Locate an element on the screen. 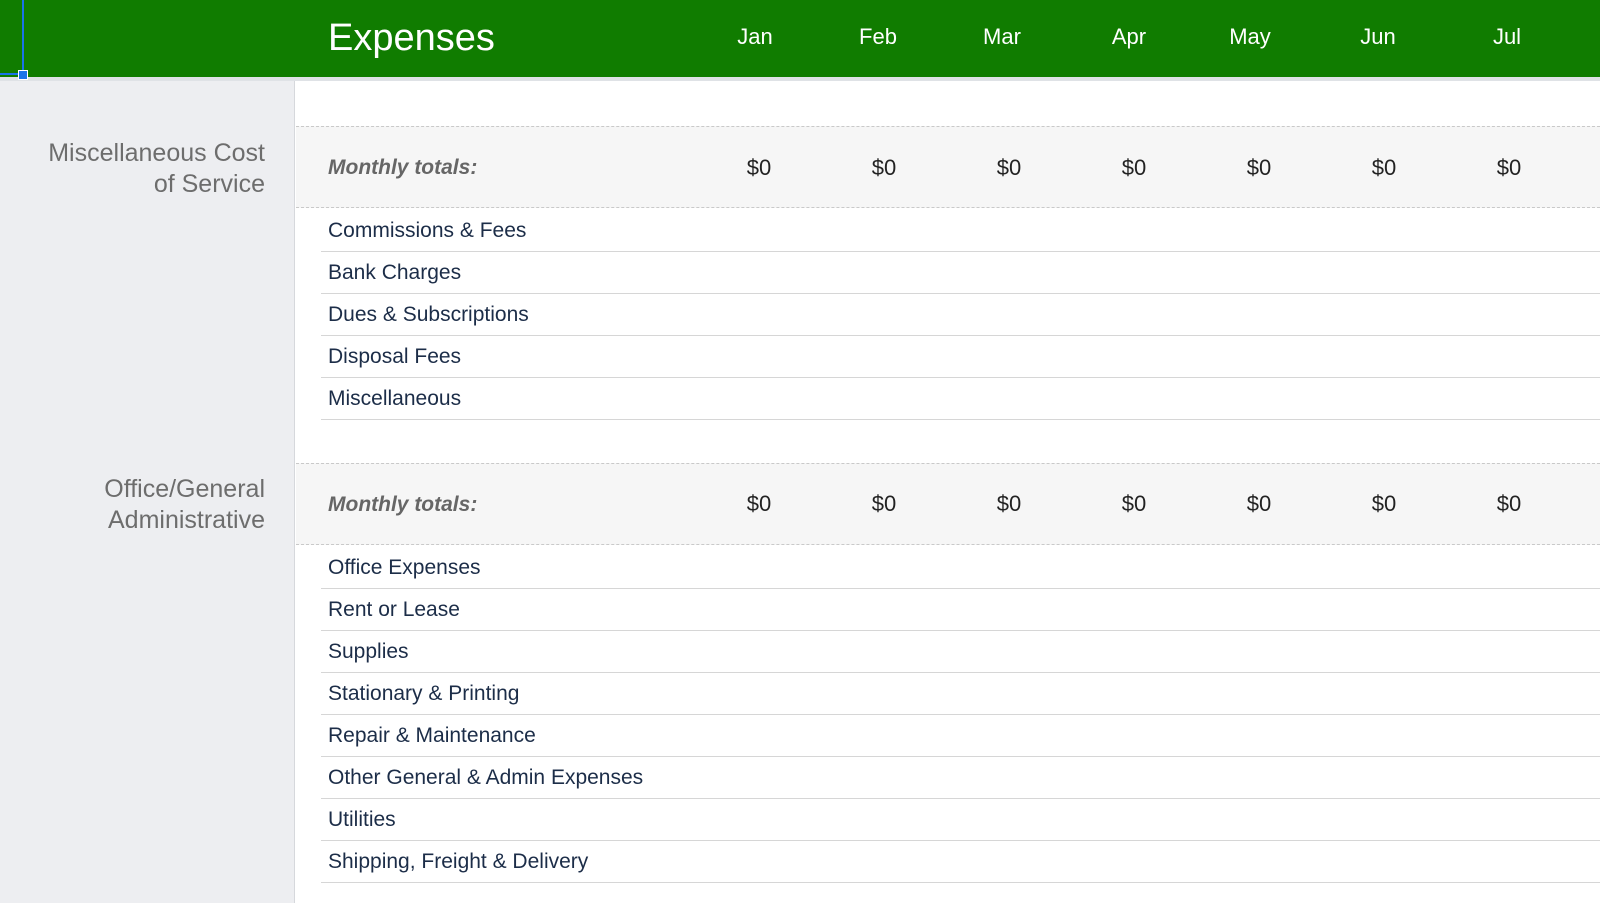 This screenshot has width=1600, height=903. section-label-office-admin: Office/General Administrative is located at coordinates (132, 505).